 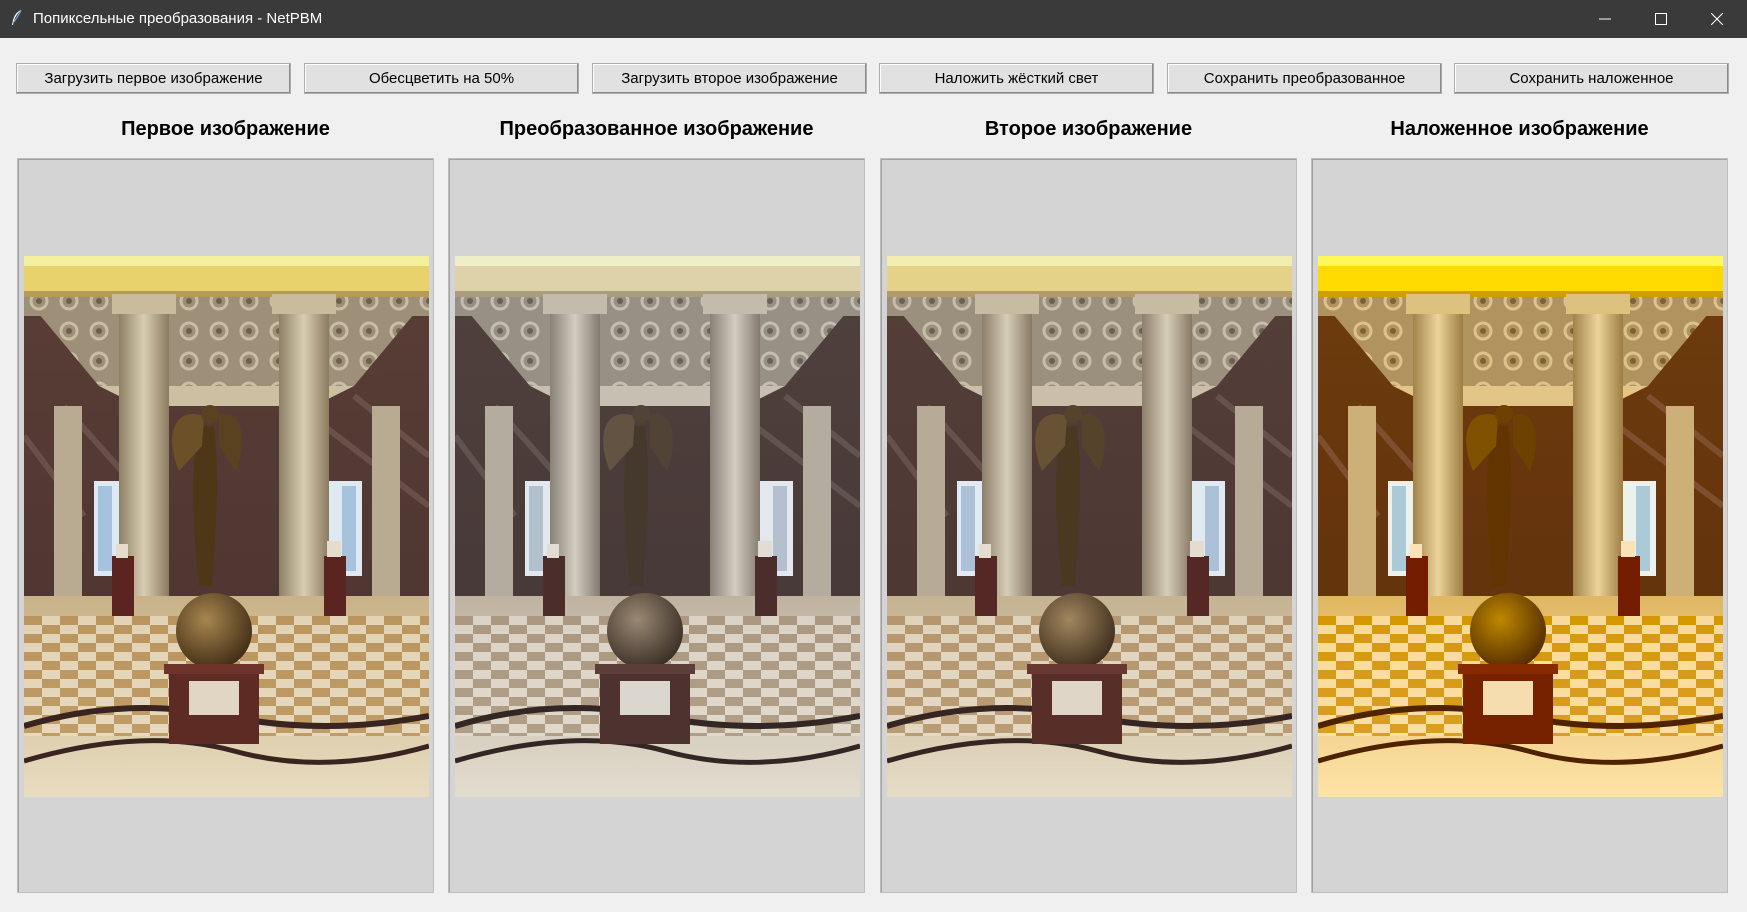 I want to click on save-transformed-button: Сохранить преобразованное, so click(x=1304, y=78).